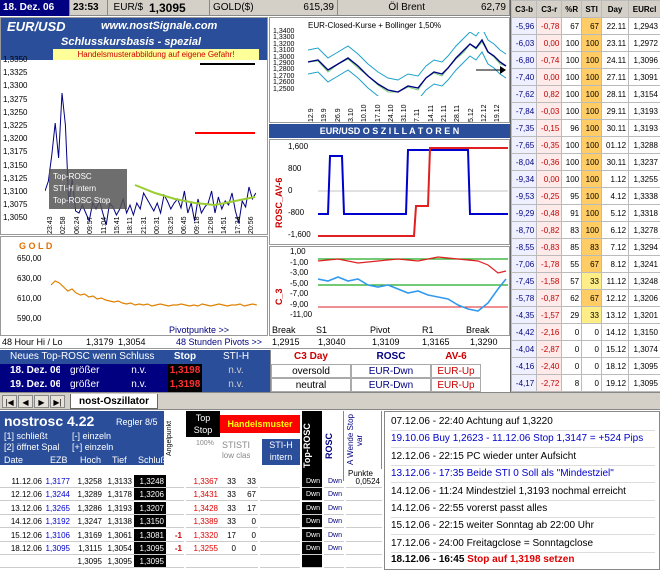 The width and height of the screenshot is (660, 570). Describe the element at coordinates (311, 356) in the screenshot. I see `c3-day-header: C3 Day` at that location.